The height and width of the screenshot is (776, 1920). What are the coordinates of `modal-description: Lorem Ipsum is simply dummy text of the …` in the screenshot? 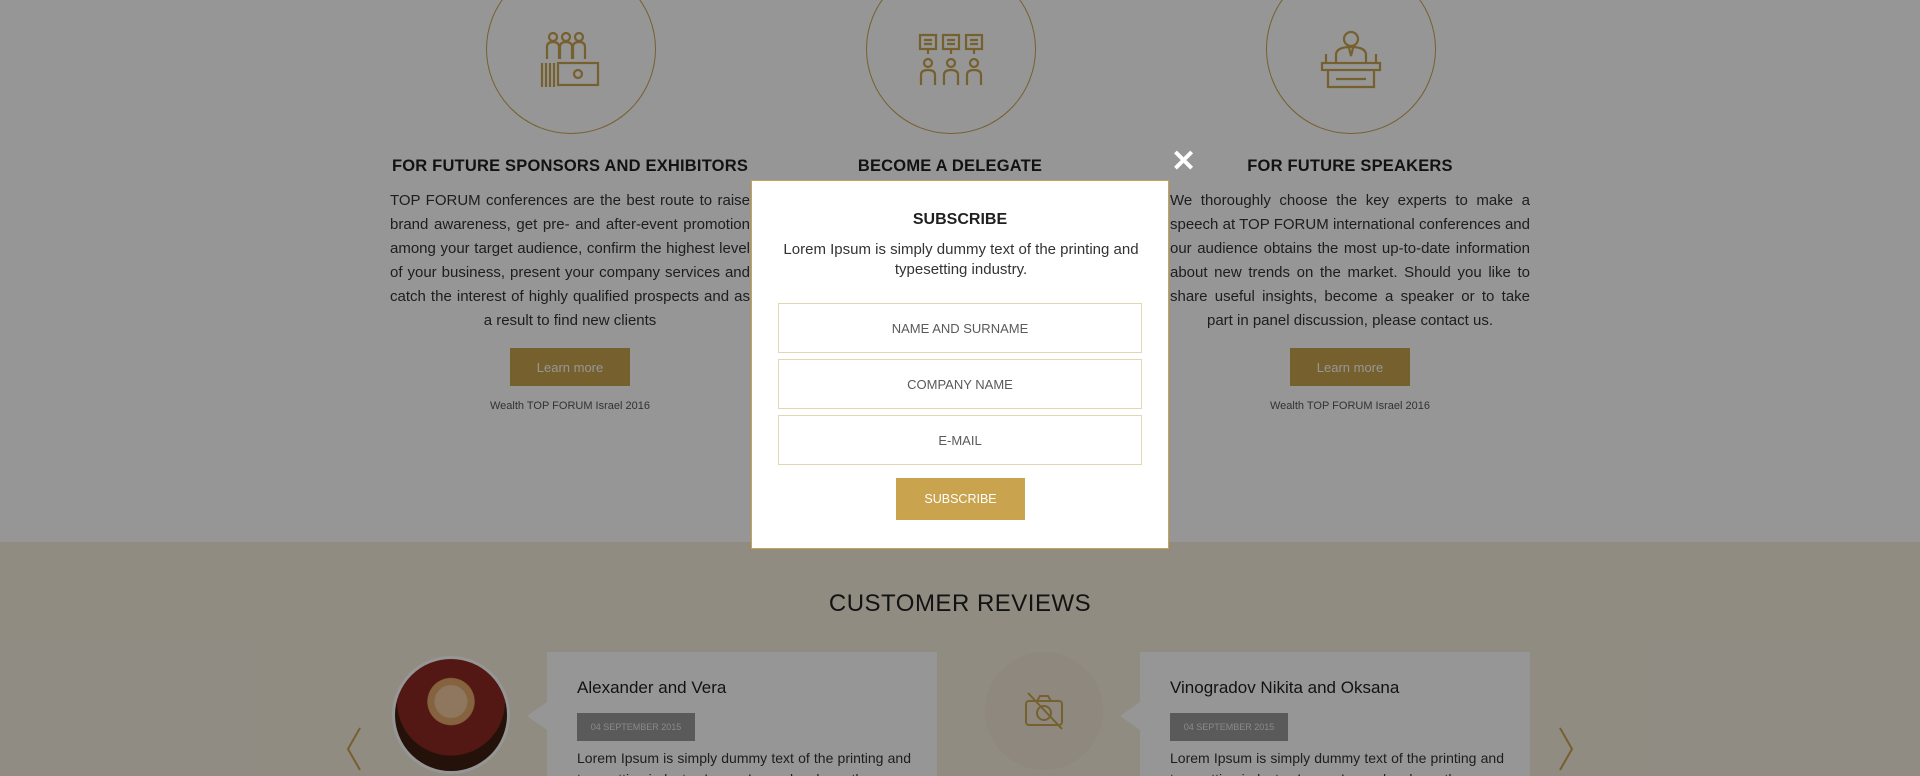 It's located at (961, 259).